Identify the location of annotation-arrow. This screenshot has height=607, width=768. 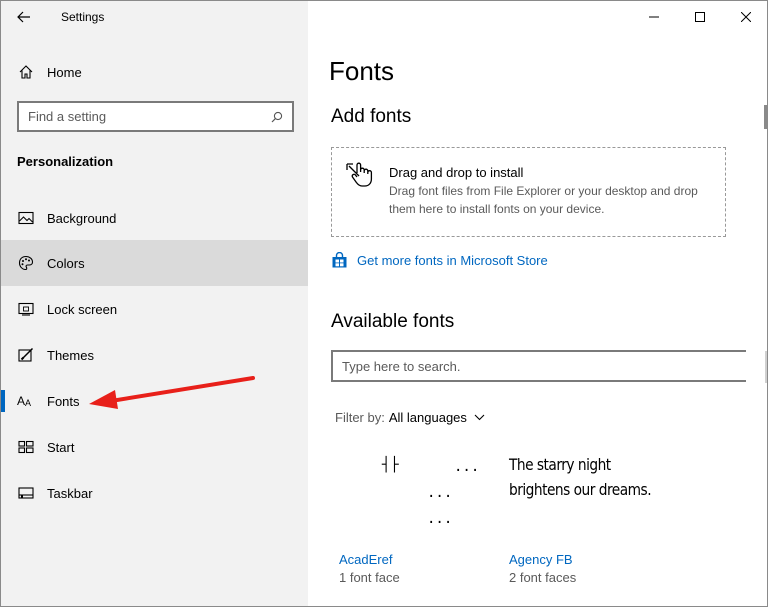
(172, 392).